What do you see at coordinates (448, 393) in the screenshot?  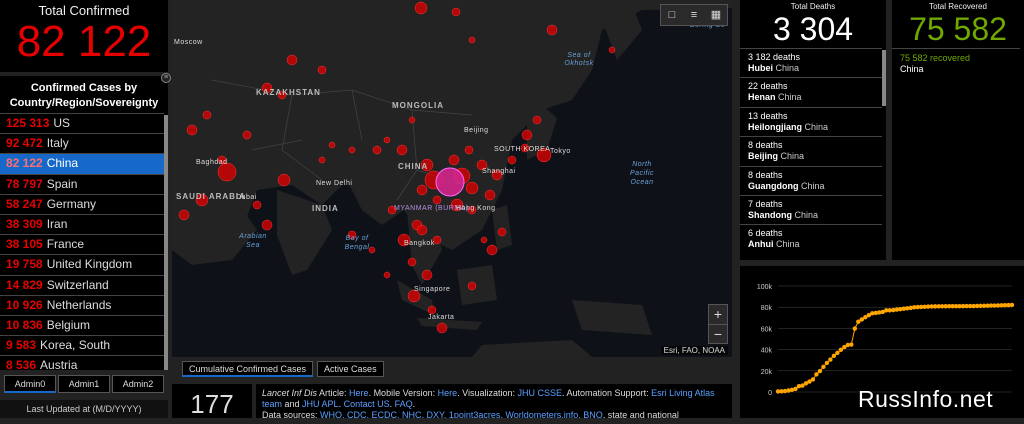 I see `mobile-version-link: Here` at bounding box center [448, 393].